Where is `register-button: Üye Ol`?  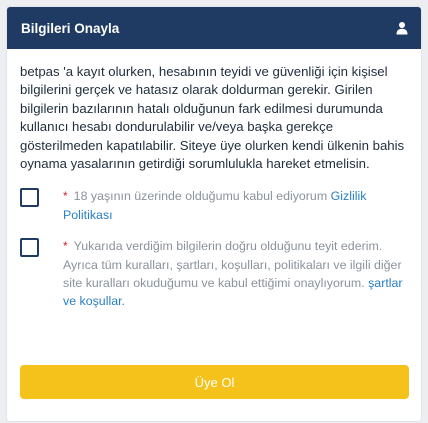 register-button: Üye Ol is located at coordinates (214, 382).